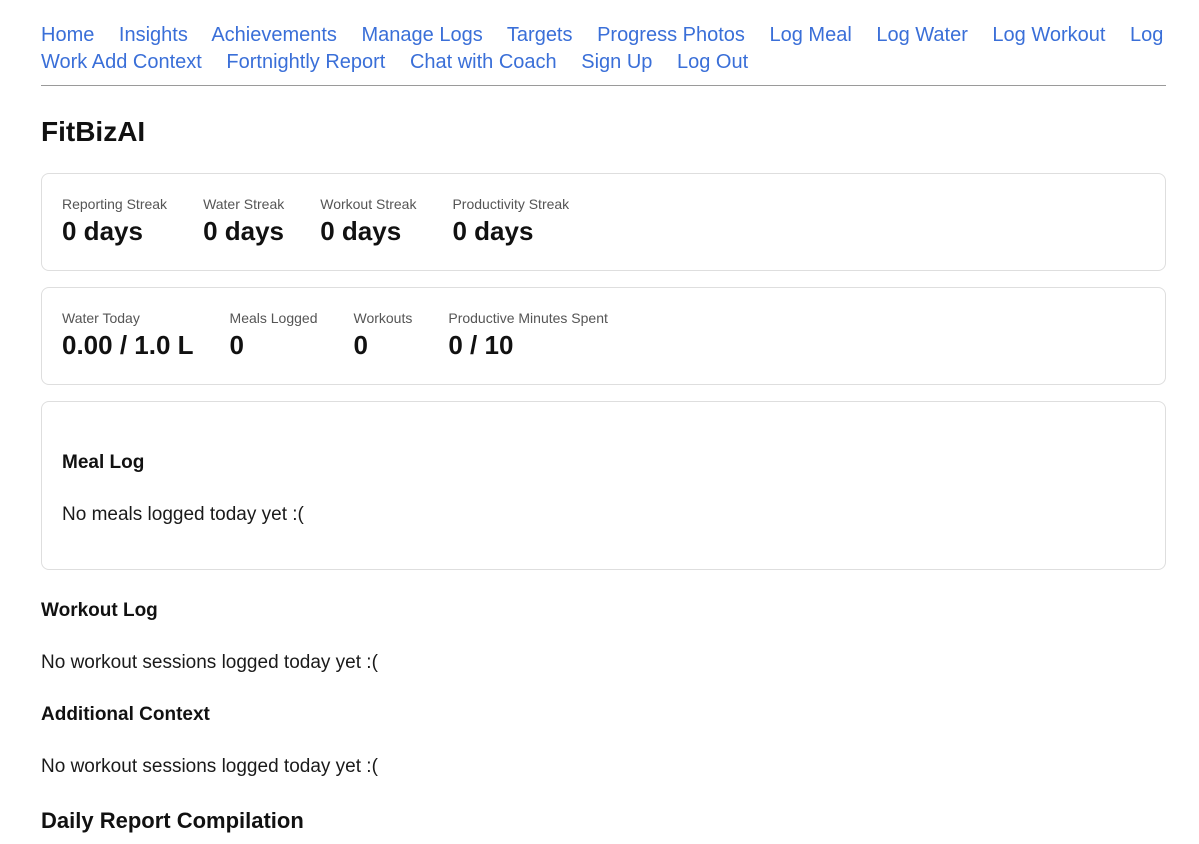 The image size is (1199, 844). What do you see at coordinates (99, 610) in the screenshot?
I see `workout-log-heading: Workout Log` at bounding box center [99, 610].